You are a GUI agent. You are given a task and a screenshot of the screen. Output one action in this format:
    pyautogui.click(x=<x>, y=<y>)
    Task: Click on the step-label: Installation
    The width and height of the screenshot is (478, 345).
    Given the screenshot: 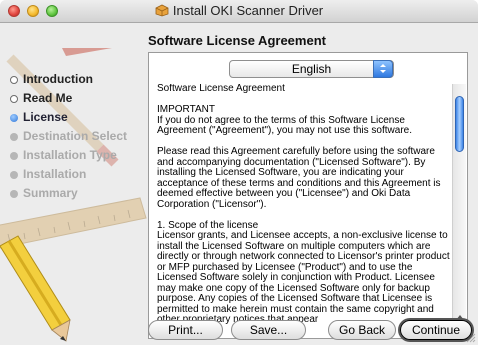 What is the action you would take?
    pyautogui.click(x=55, y=174)
    